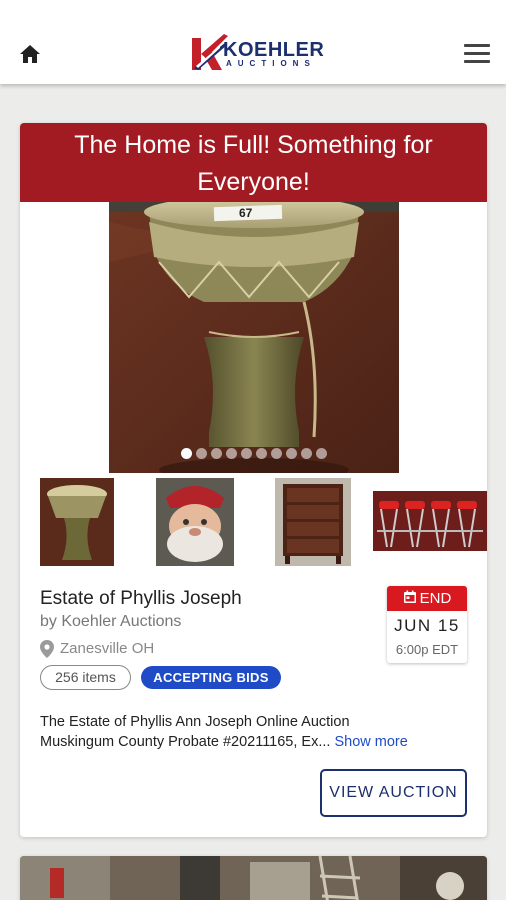 This screenshot has height=900, width=506. I want to click on thumbnail-dresser, so click(313, 523).